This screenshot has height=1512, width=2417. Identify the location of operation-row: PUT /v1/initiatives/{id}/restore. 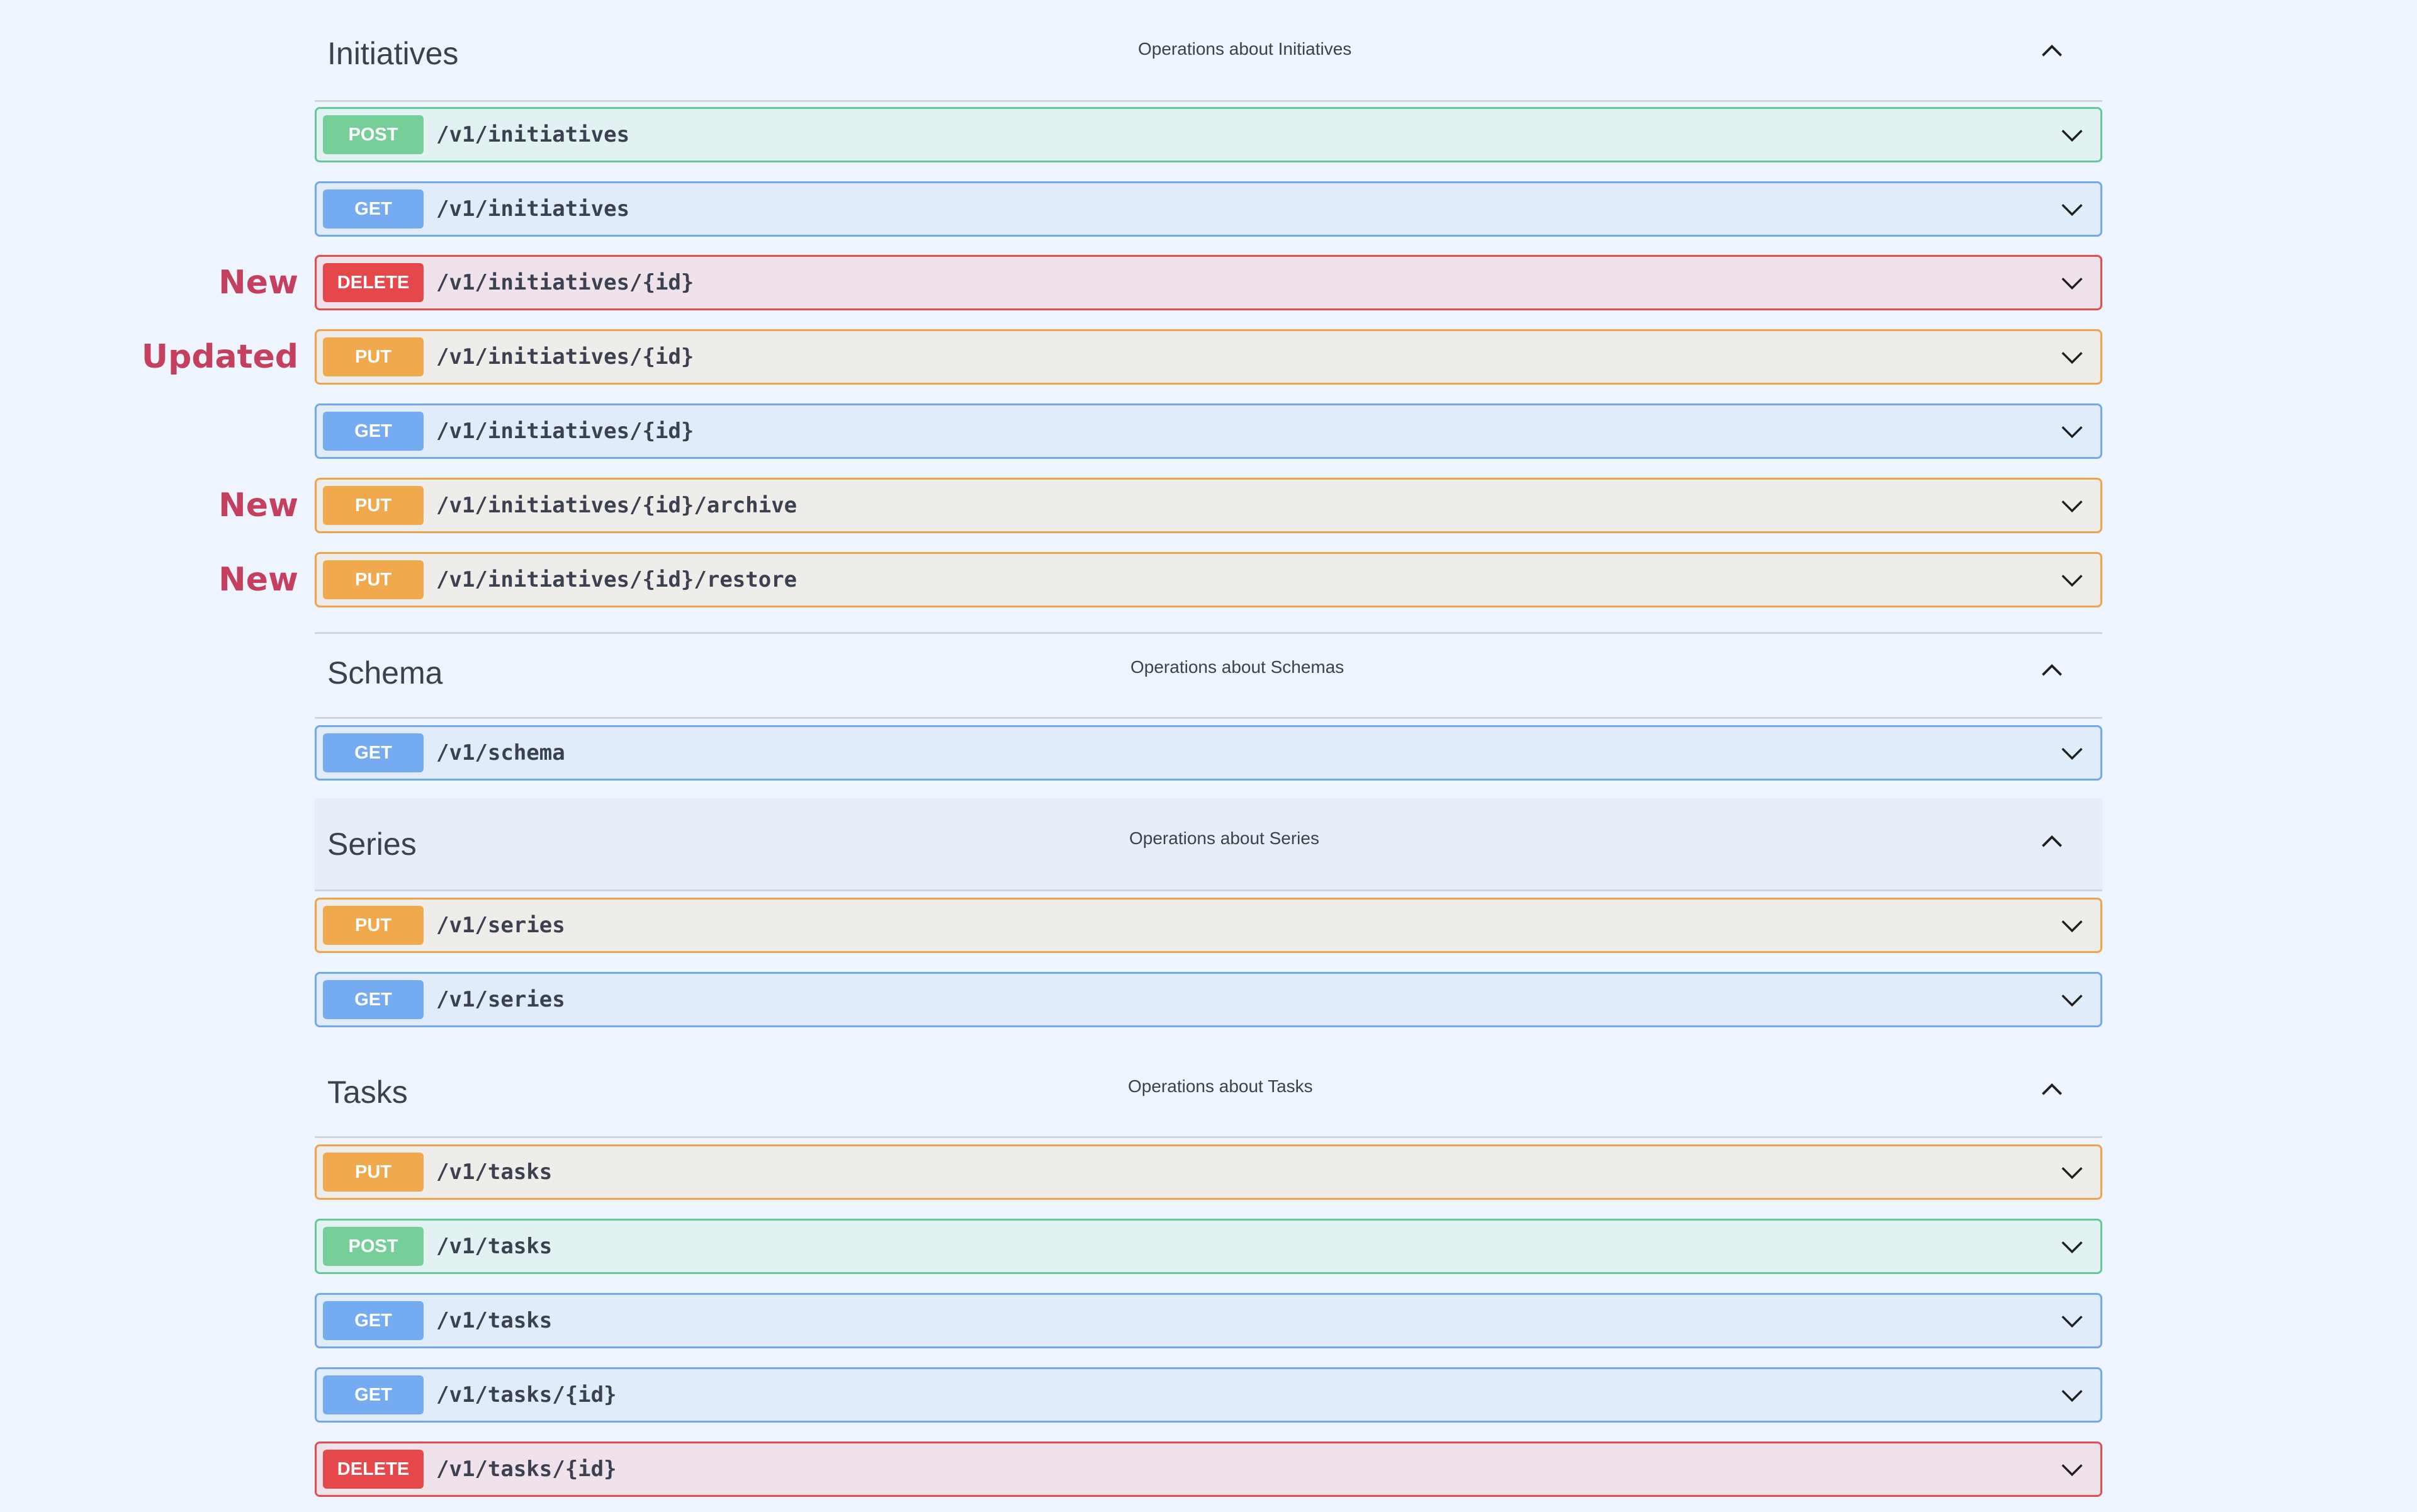
(1208, 579).